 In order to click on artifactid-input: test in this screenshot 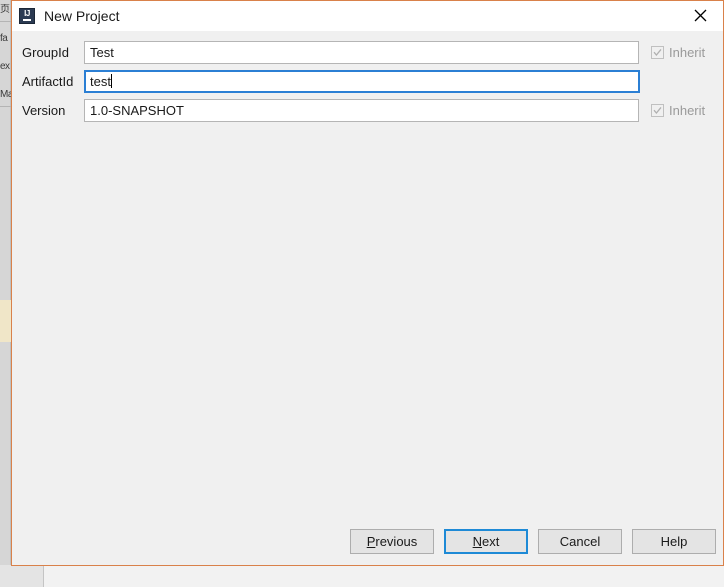, I will do `click(362, 81)`.